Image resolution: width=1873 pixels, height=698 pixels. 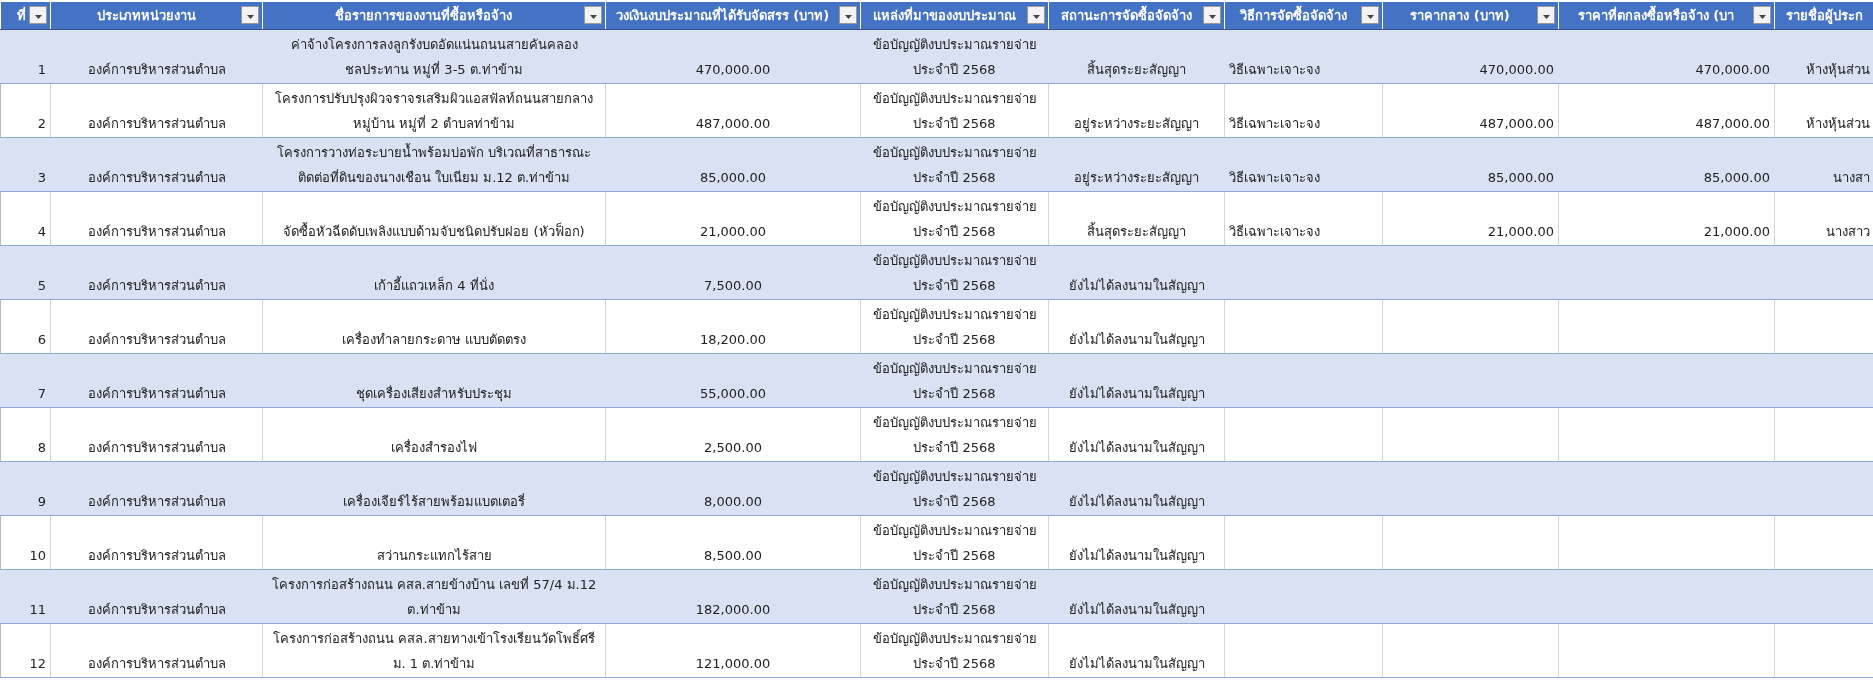 What do you see at coordinates (1736, 231) in the screenshot?
I see `contract-price-cell: 21,000.00` at bounding box center [1736, 231].